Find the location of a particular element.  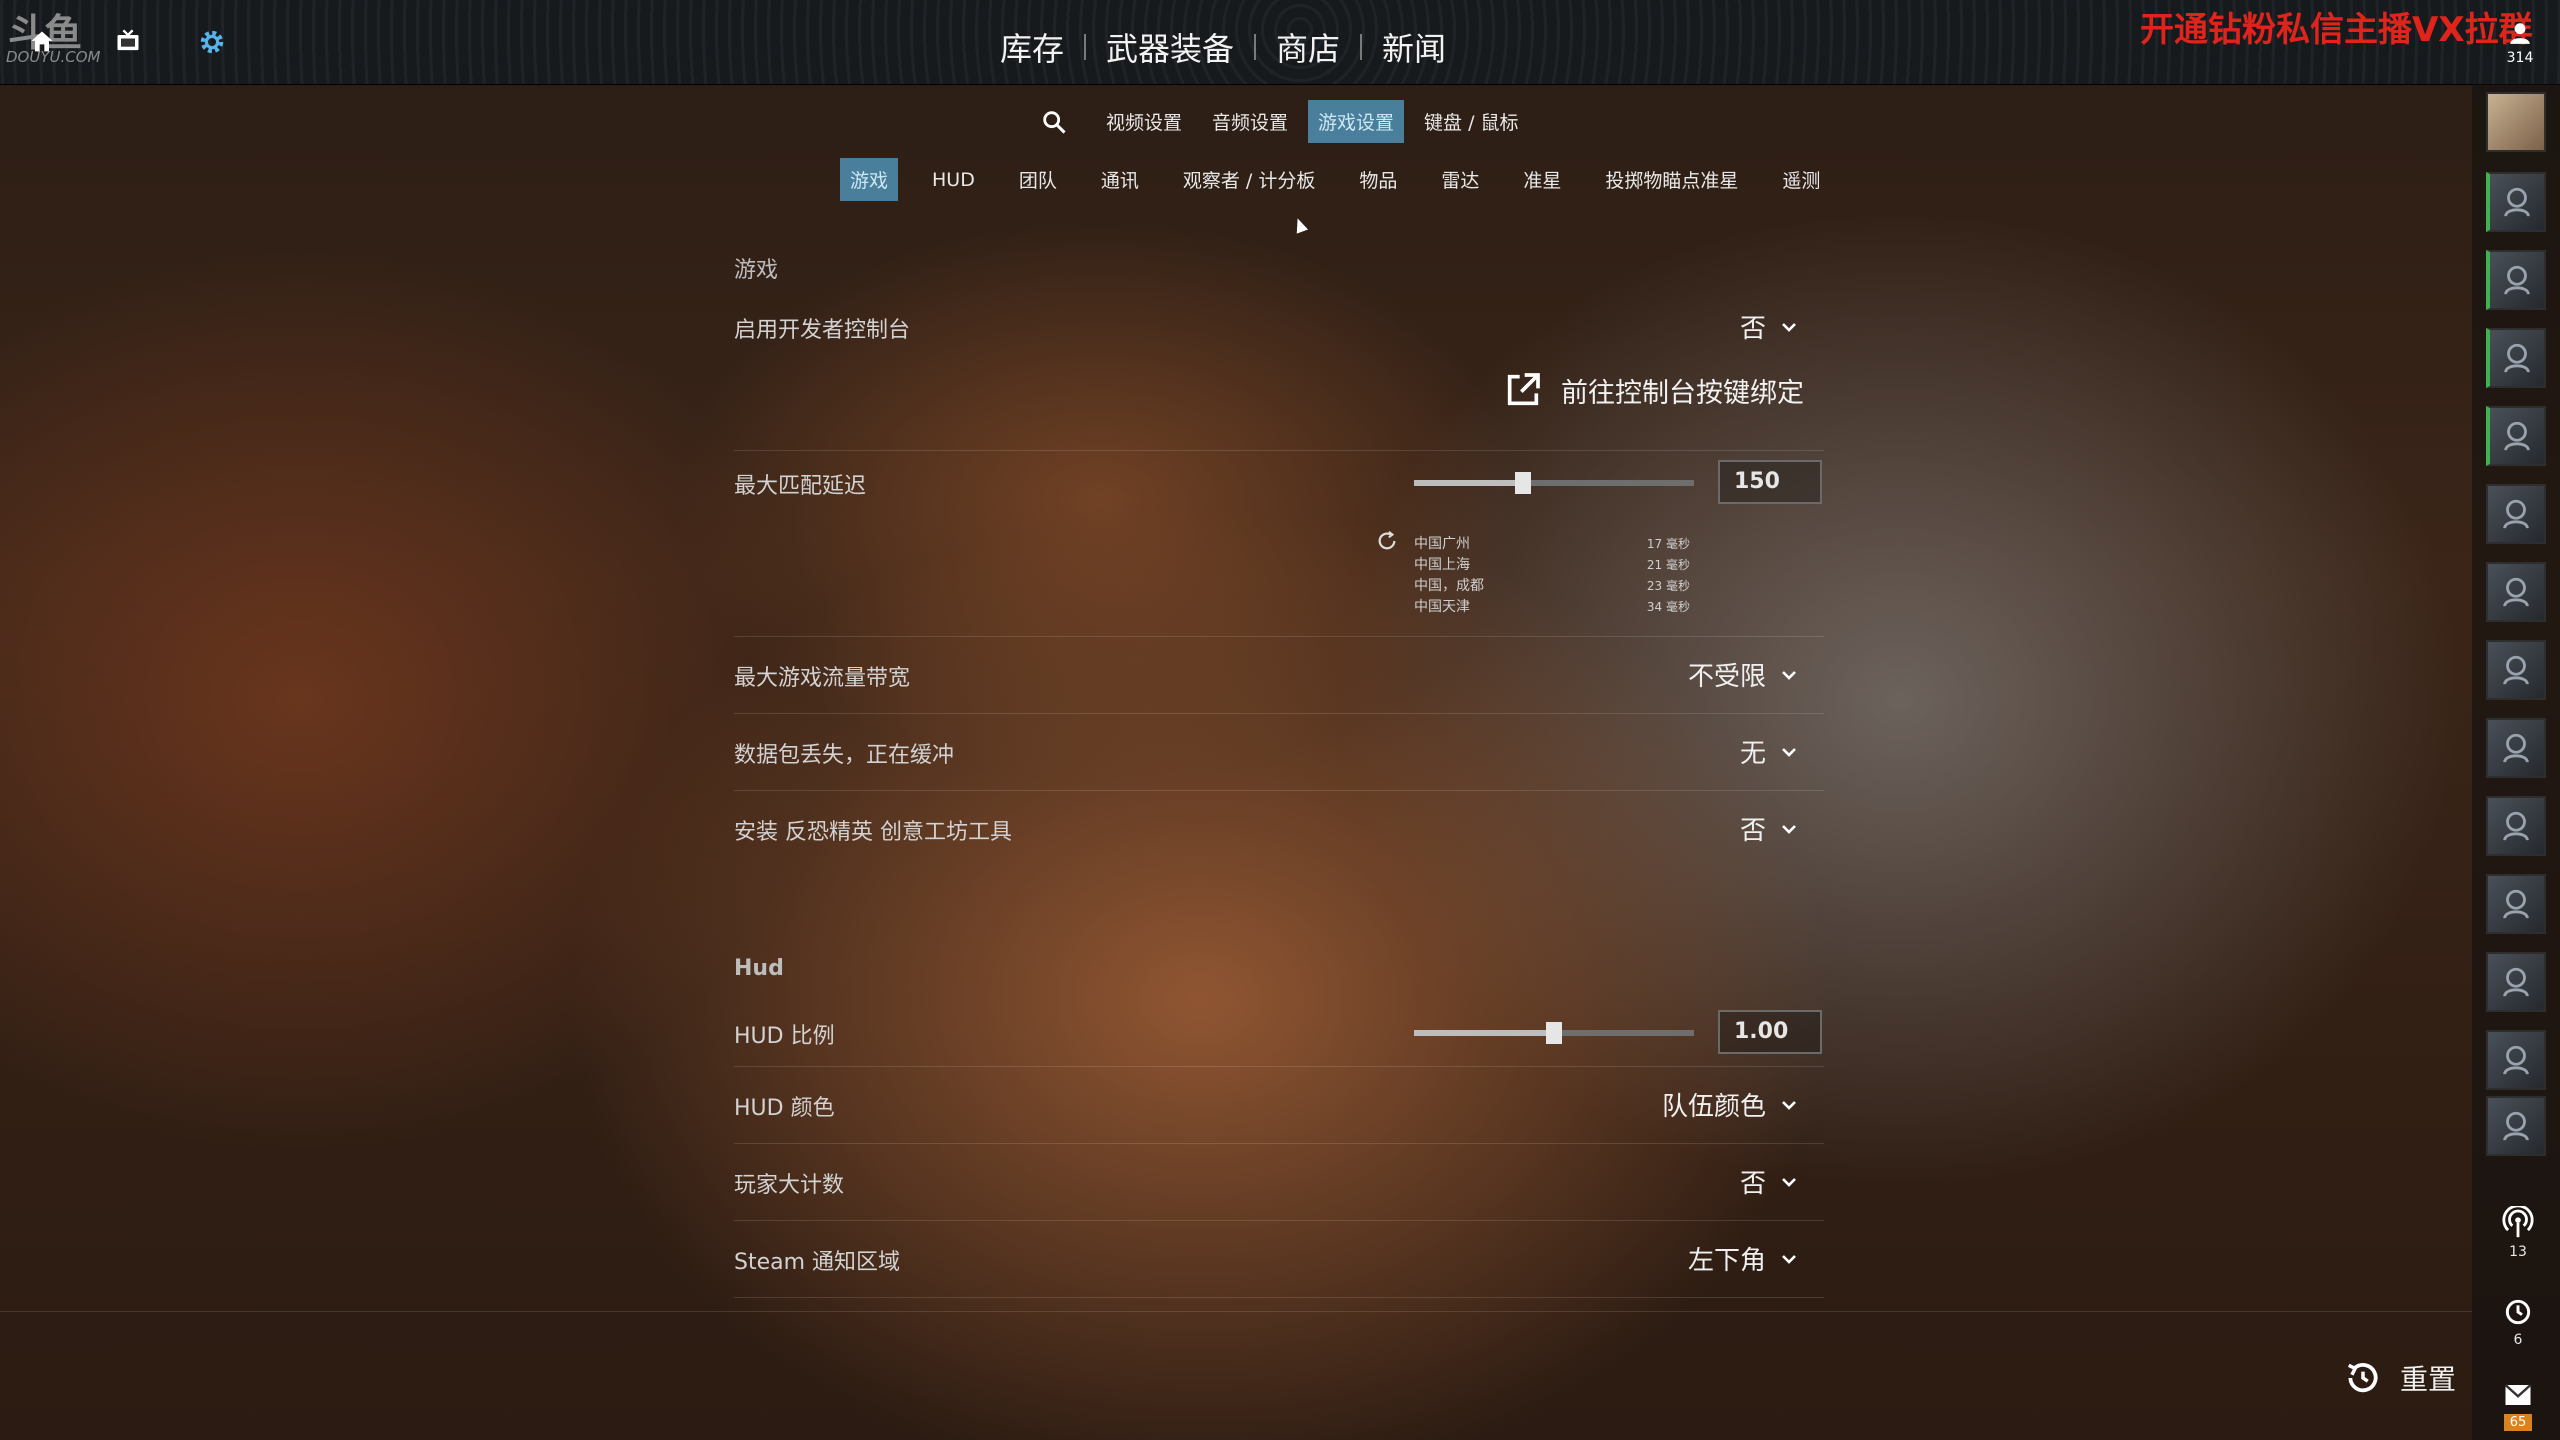

subtab-radar: 雷达 is located at coordinates (1460, 179).